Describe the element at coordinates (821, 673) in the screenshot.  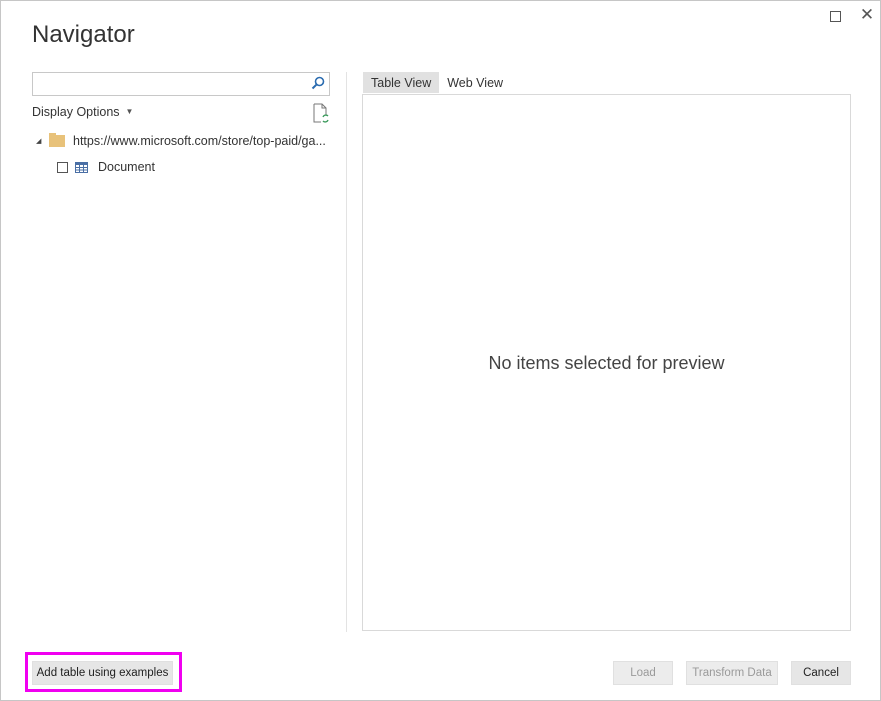
I see `cancel-button: Cancel` at that location.